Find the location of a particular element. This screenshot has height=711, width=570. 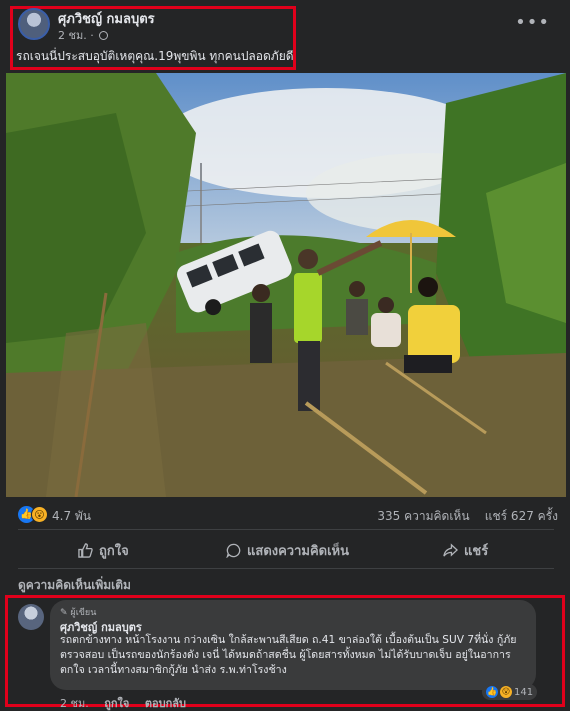

author-badge: ✎ ผู้เขียน is located at coordinates (78, 612).